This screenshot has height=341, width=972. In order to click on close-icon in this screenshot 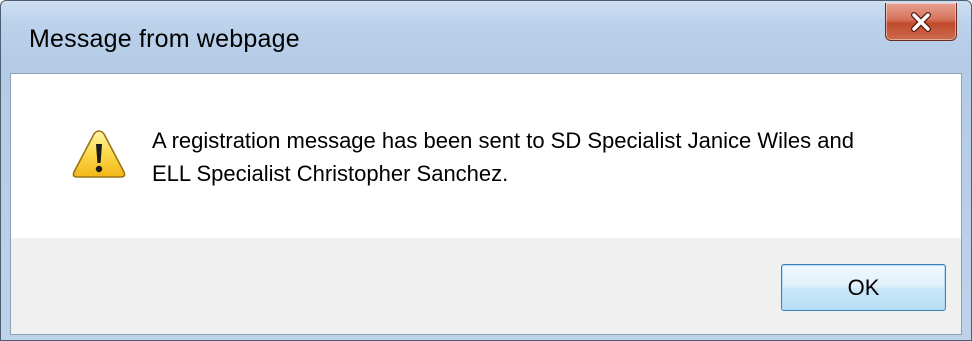, I will do `click(921, 21)`.